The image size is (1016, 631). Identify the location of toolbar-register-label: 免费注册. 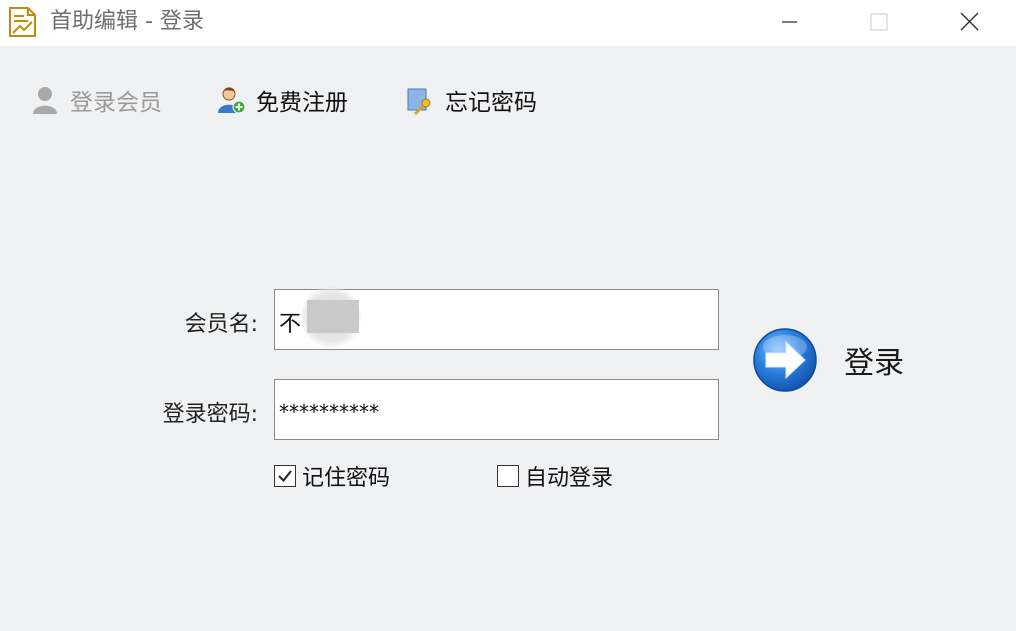
(302, 103).